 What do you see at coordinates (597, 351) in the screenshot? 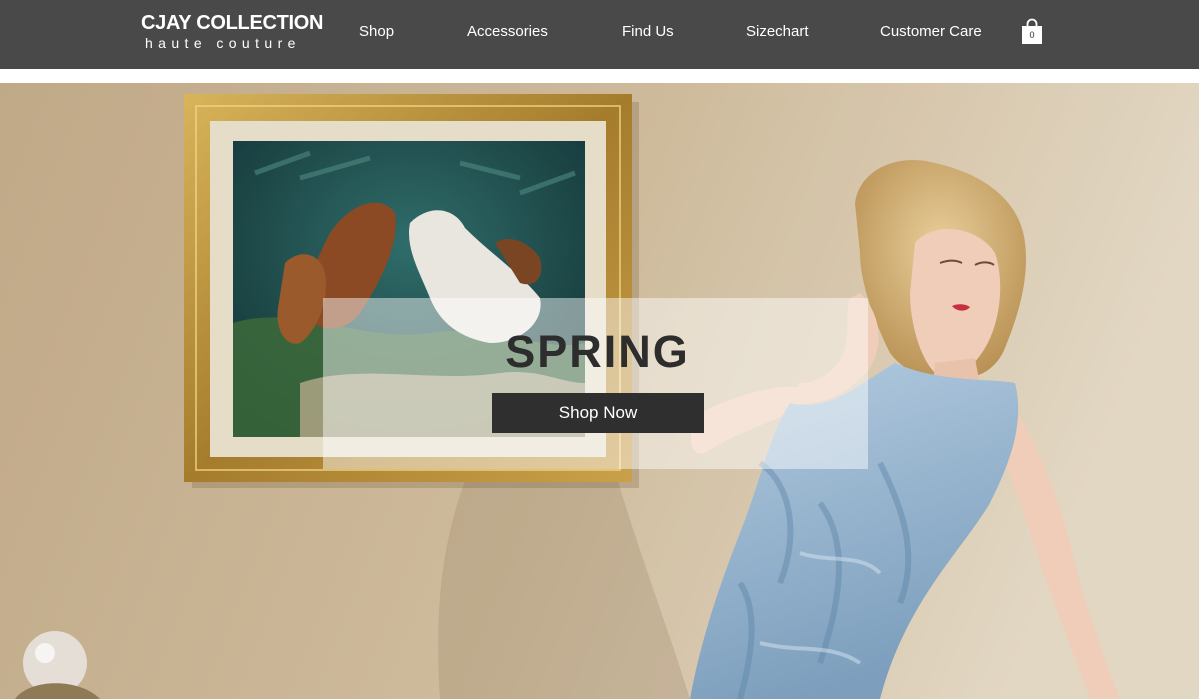
I see `hero-headline: SPRING` at bounding box center [597, 351].